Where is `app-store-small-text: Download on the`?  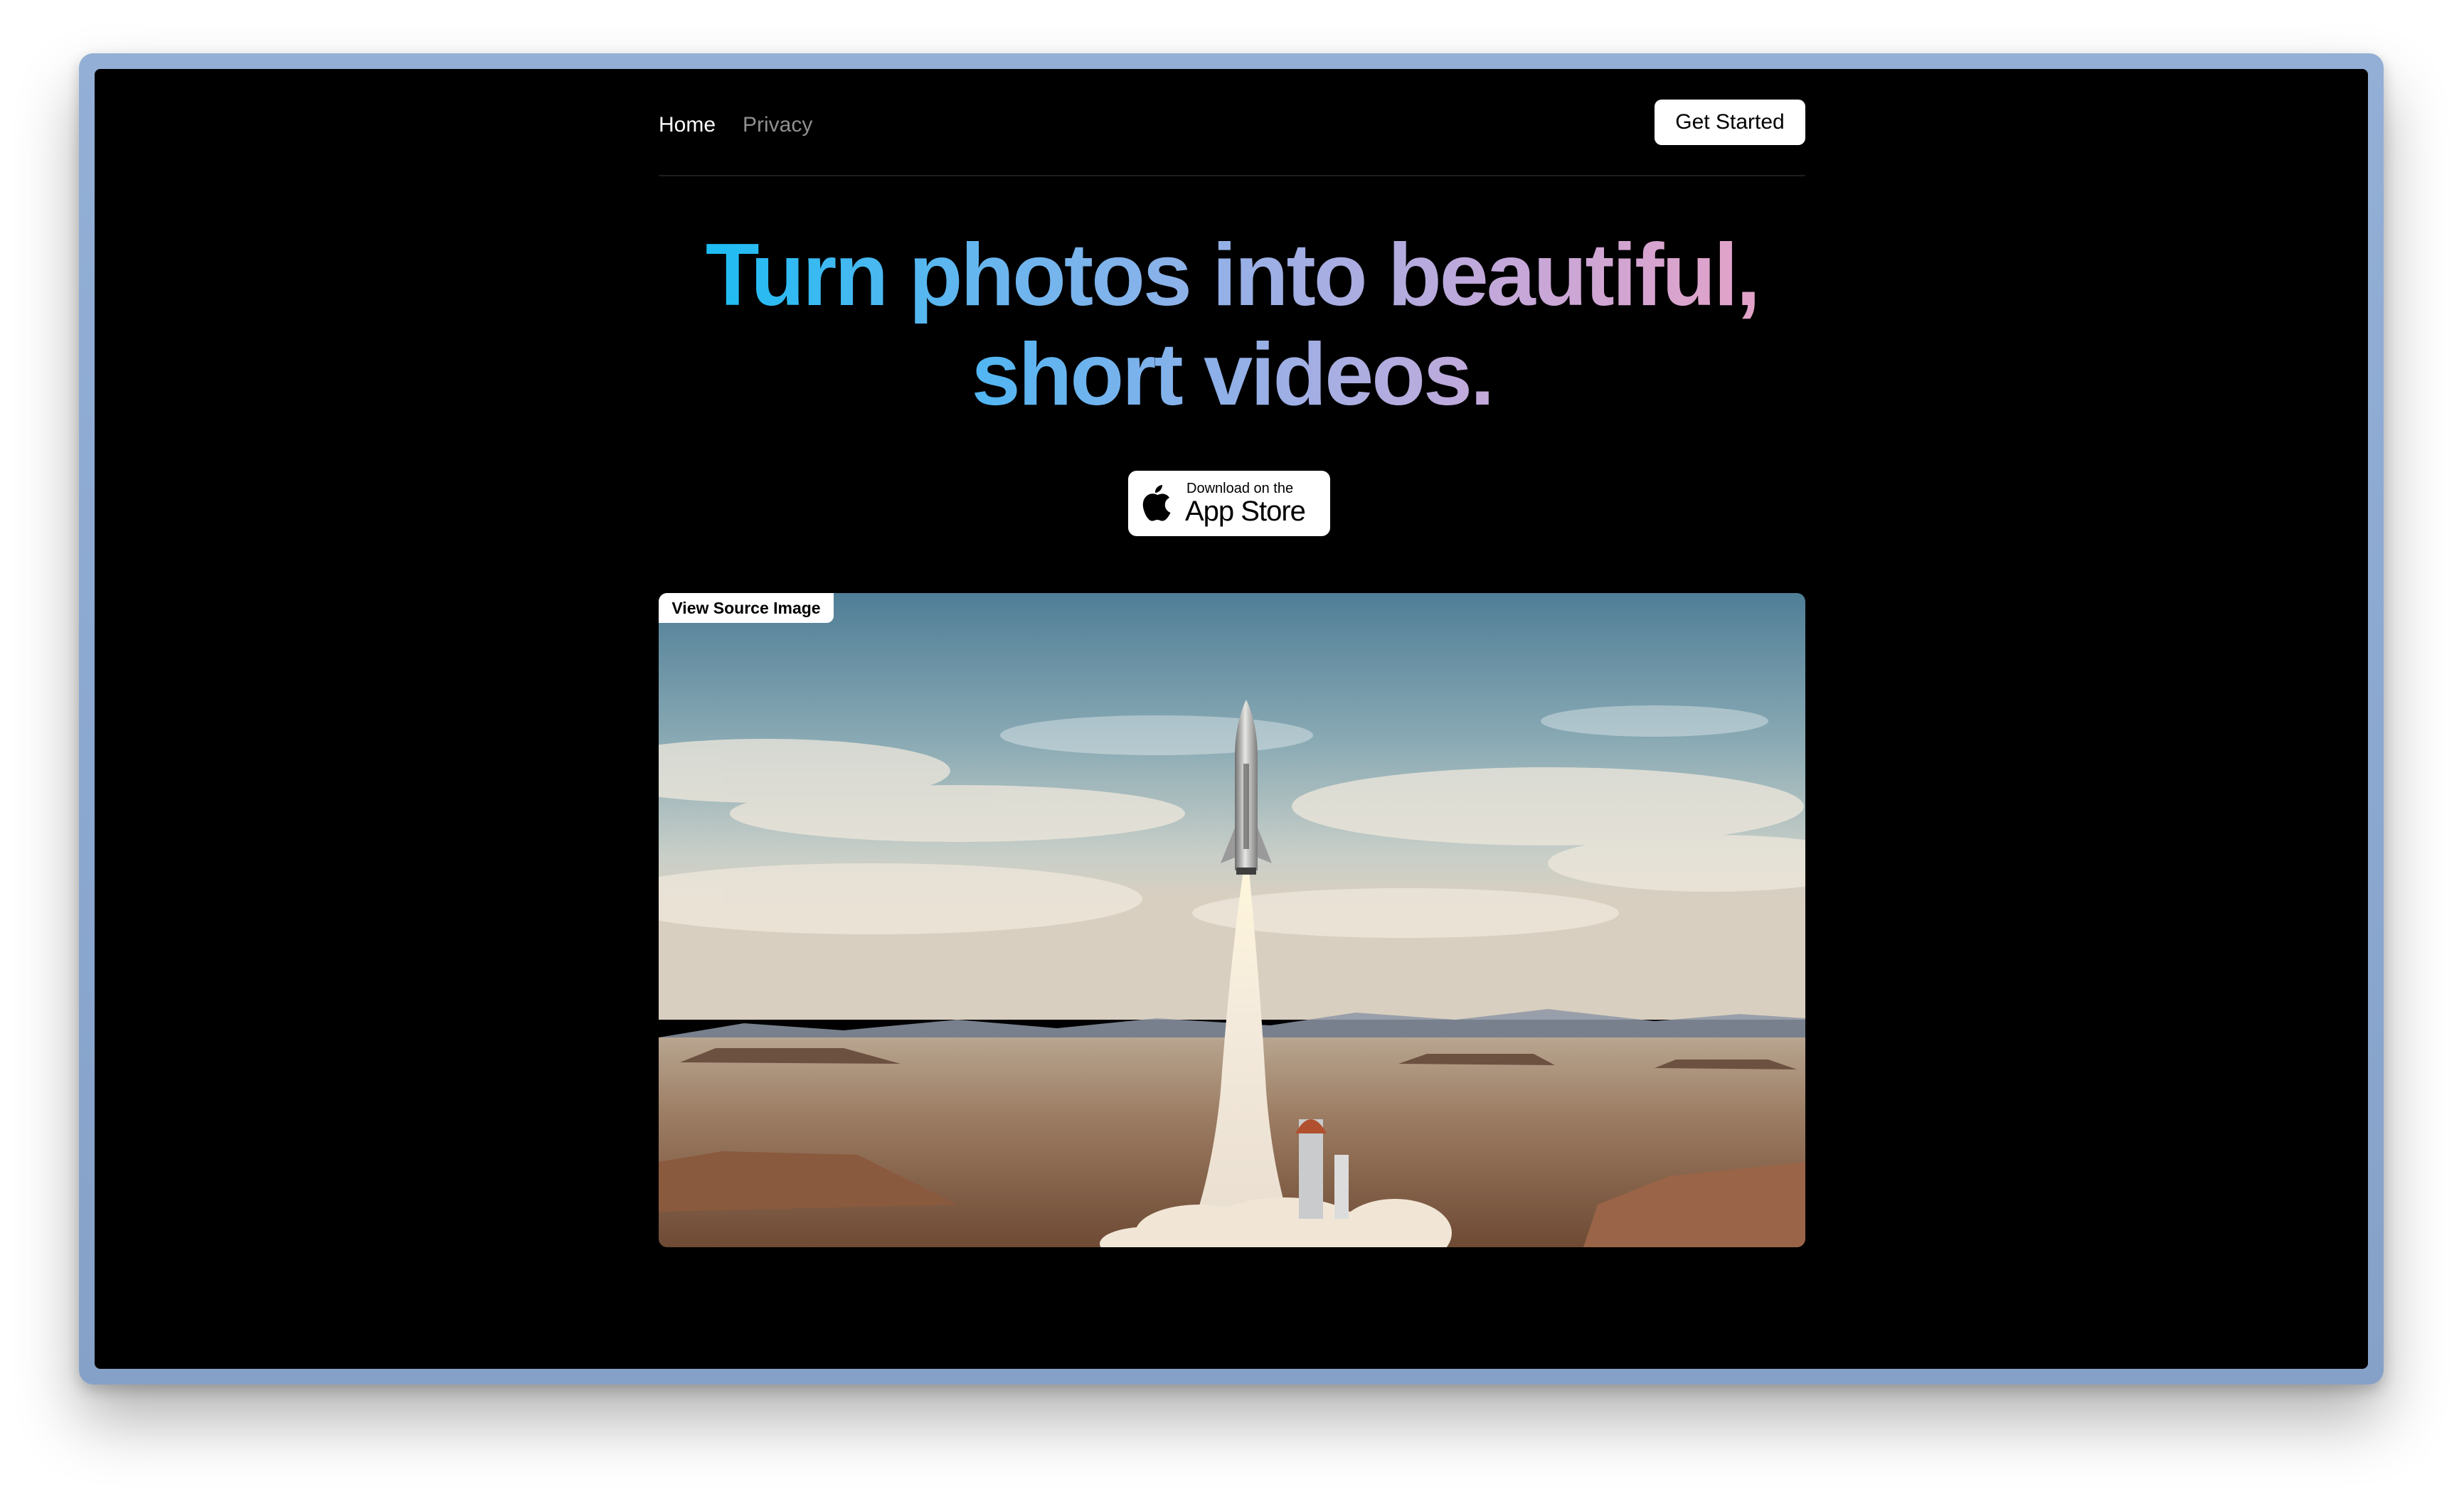
app-store-small-text: Download on the is located at coordinates (1240, 488).